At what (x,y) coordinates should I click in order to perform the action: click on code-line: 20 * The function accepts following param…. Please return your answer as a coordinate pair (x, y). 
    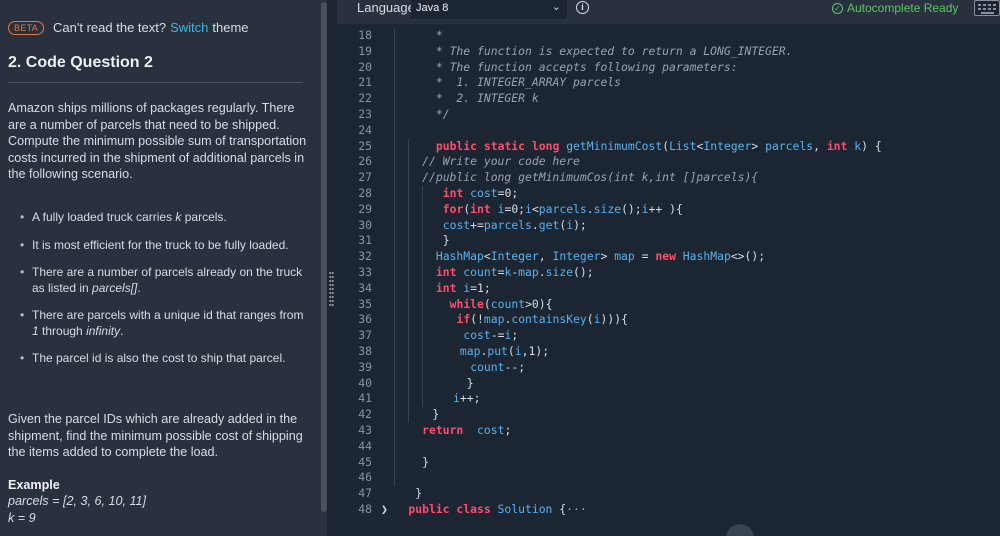
    Looking at the image, I should click on (668, 67).